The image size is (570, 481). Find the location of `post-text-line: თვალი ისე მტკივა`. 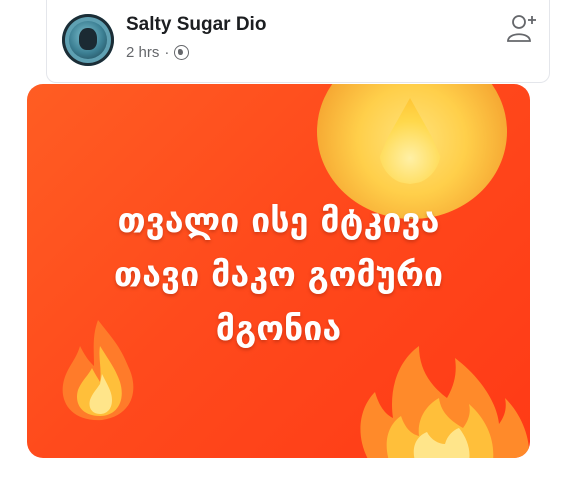

post-text-line: თვალი ისე მტკივა is located at coordinates (278, 221).